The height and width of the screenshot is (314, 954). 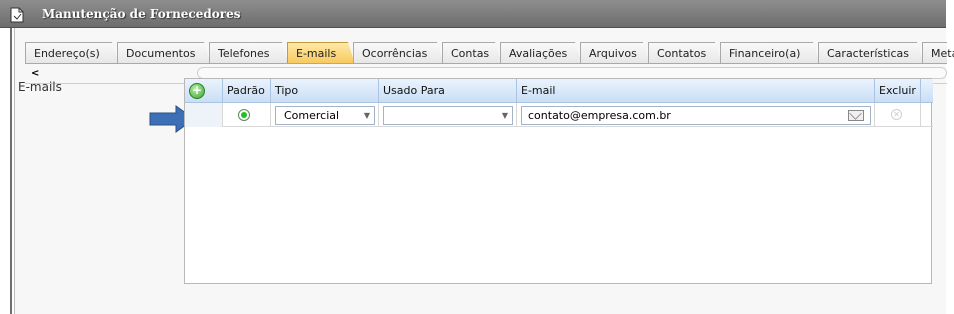 I want to click on tab-documentos: Documentos, so click(x=164, y=53).